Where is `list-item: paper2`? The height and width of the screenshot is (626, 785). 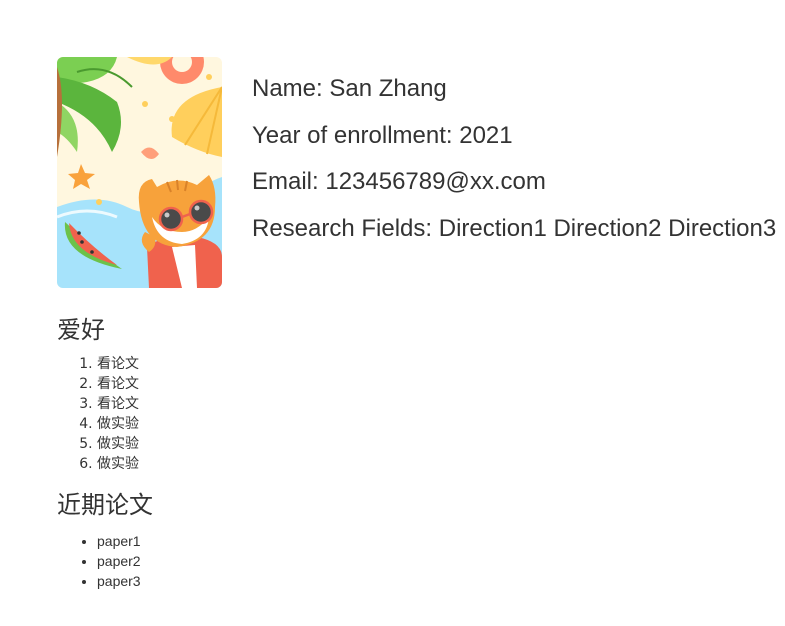
list-item: paper2 is located at coordinates (119, 561).